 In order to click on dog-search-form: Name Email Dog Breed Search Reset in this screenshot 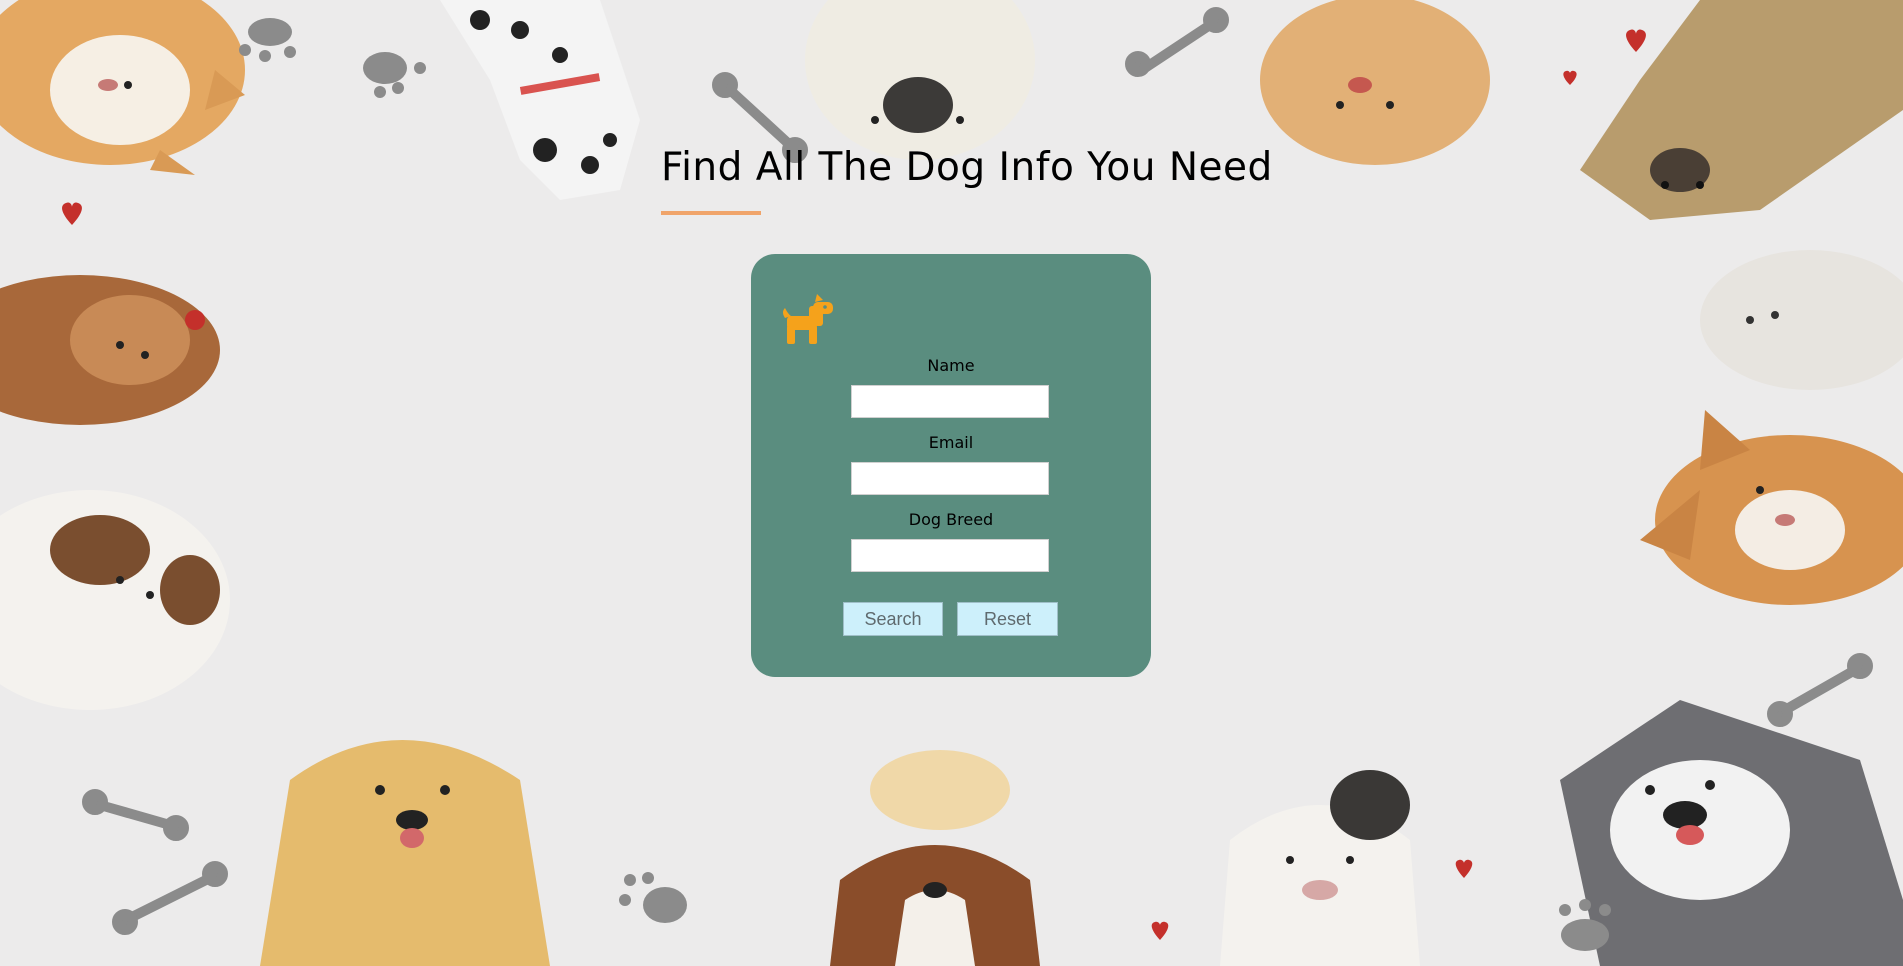, I will do `click(951, 465)`.